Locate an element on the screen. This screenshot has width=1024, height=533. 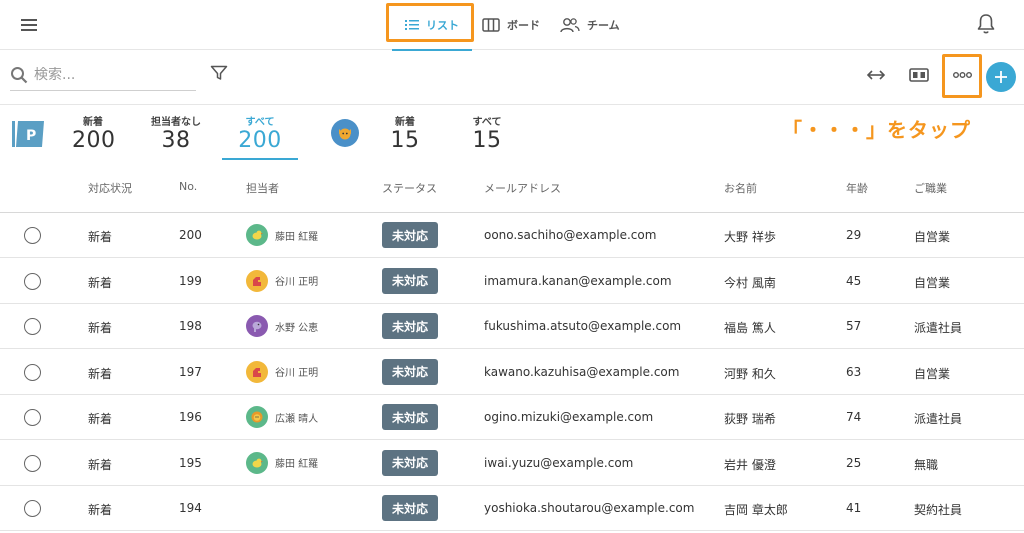
cell-customer-name: 大野 祥歩 is located at coordinates (750, 237).